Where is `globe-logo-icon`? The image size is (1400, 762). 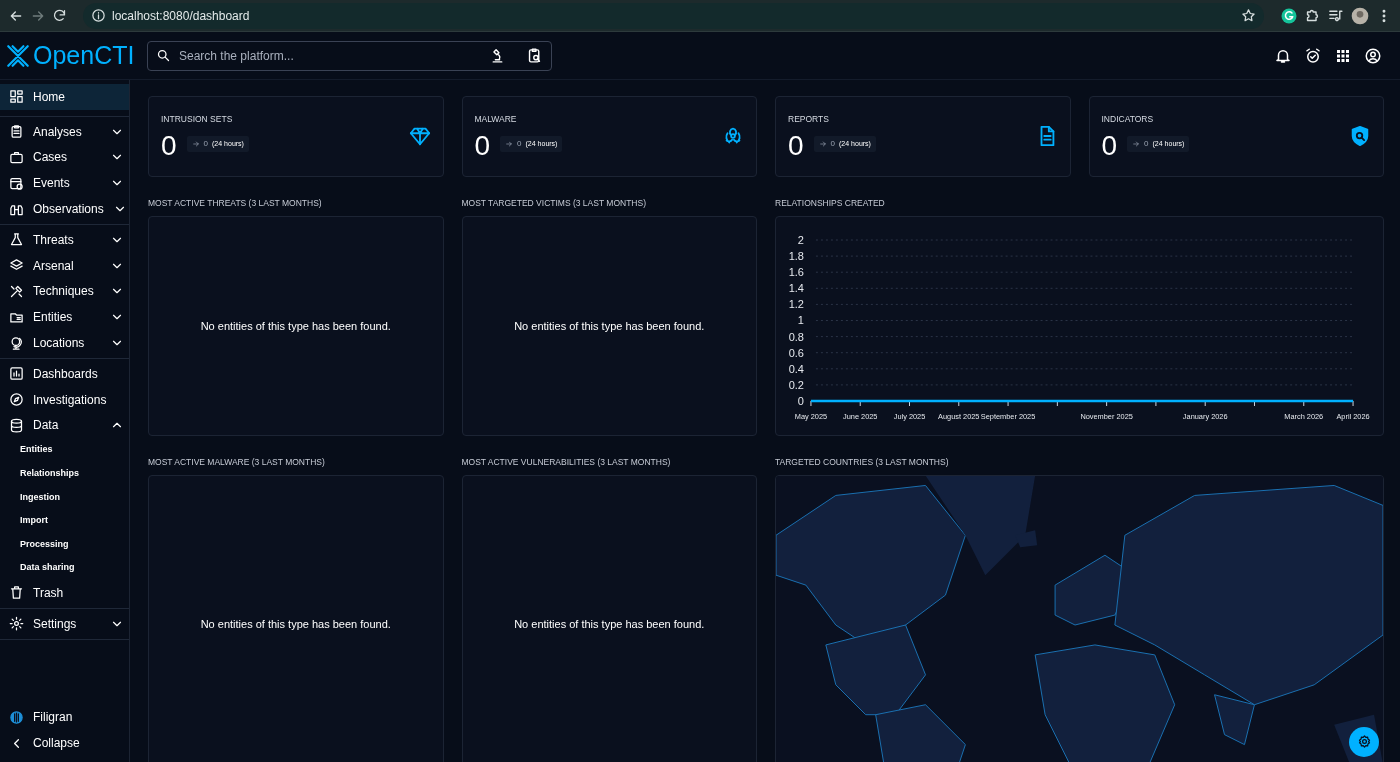 globe-logo-icon is located at coordinates (16, 717).